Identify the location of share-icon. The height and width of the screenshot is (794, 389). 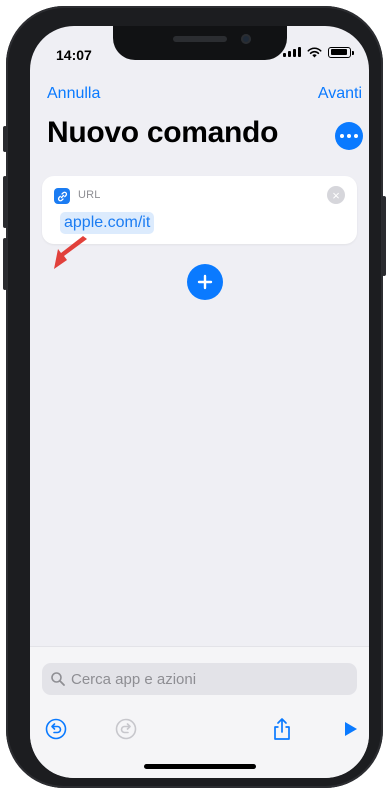
(282, 729).